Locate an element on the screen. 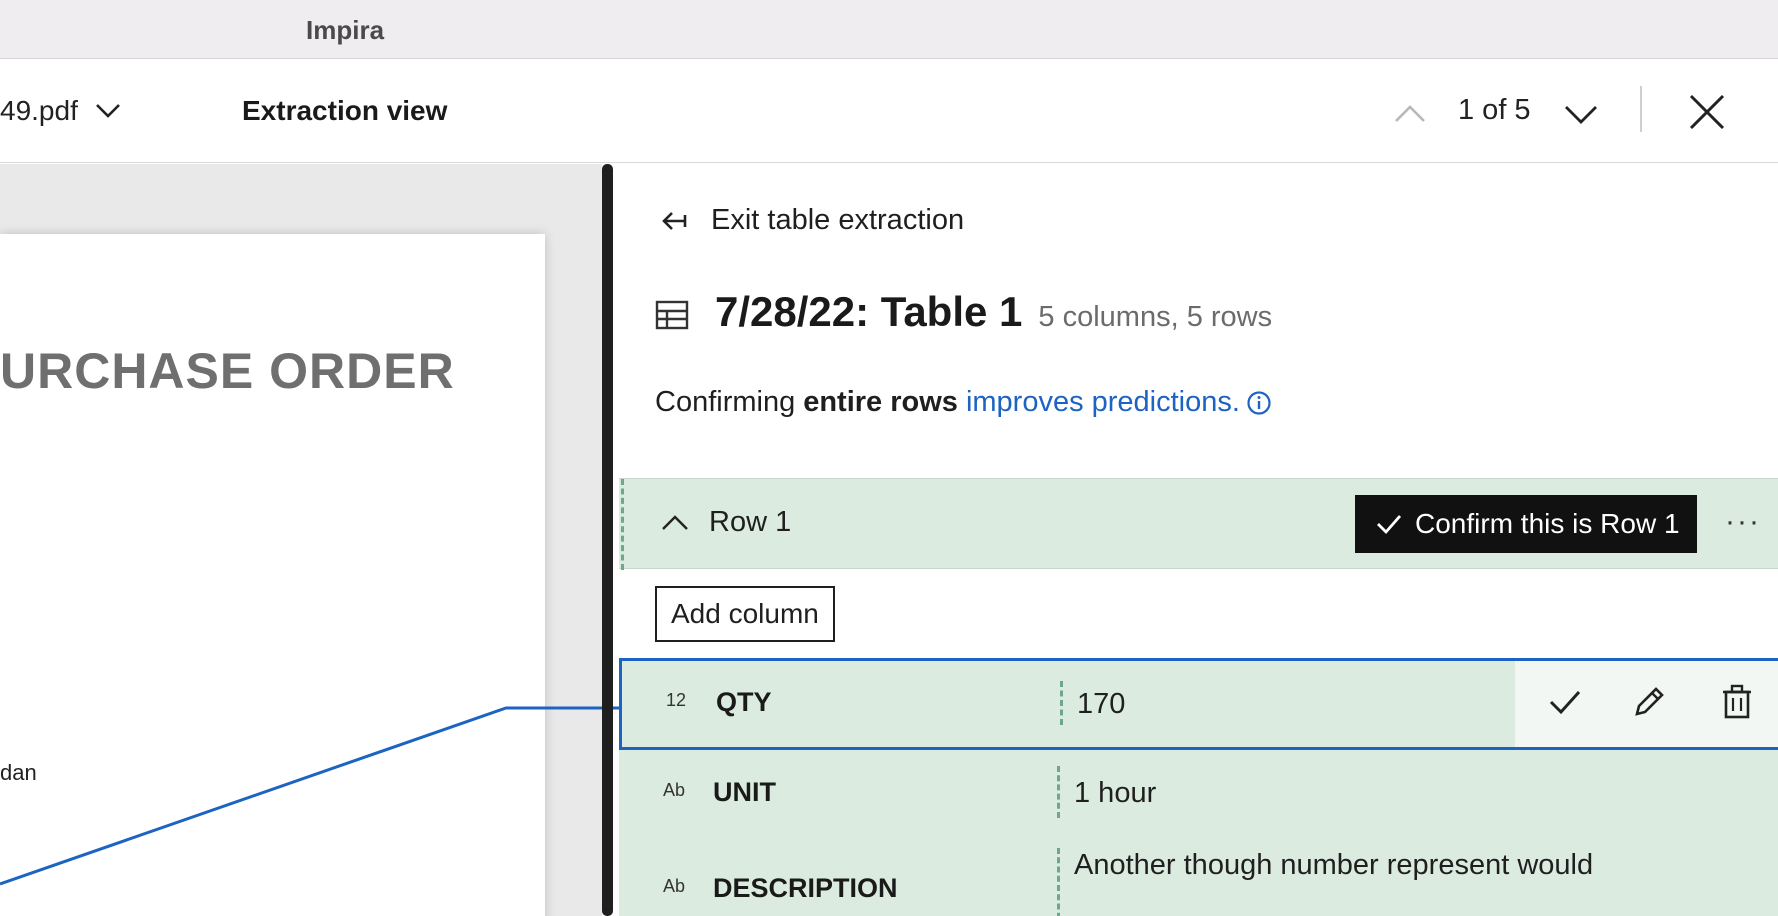 This screenshot has width=1778, height=916. arrow-left-icon is located at coordinates (674, 220).